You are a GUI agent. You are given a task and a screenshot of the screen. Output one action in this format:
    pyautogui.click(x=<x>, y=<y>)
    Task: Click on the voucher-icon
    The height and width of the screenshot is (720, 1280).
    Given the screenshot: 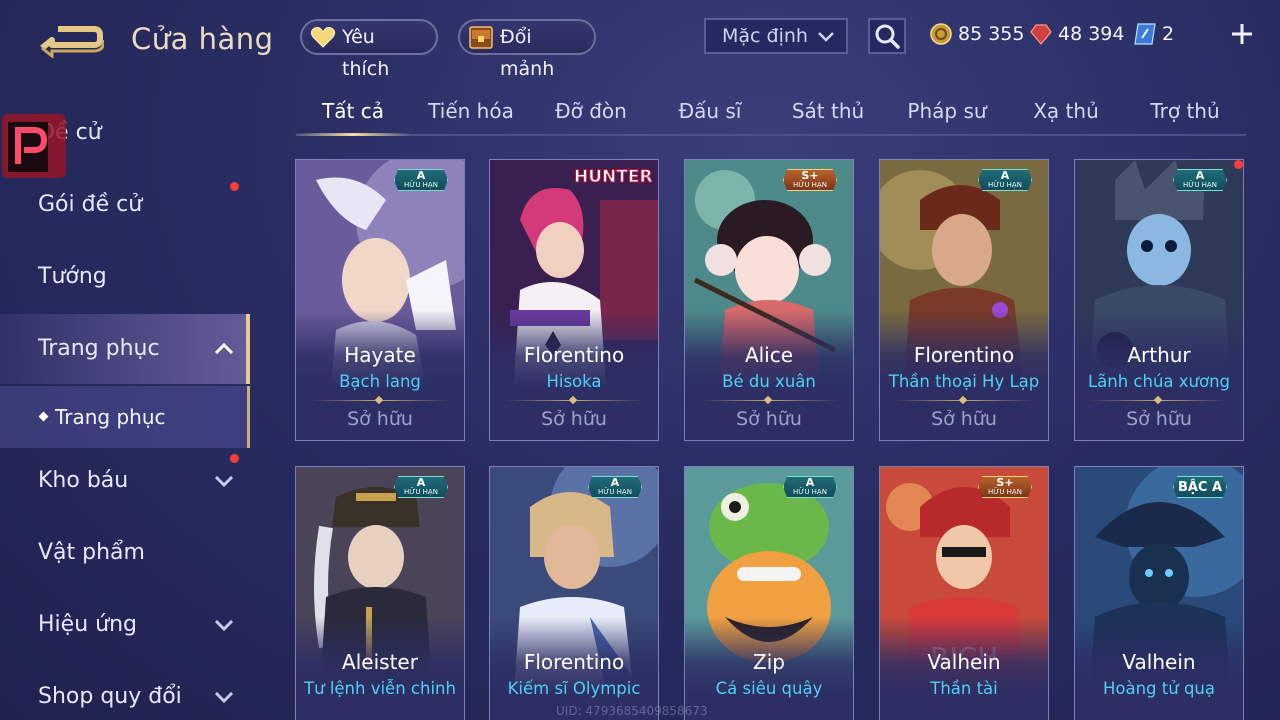 What is the action you would take?
    pyautogui.click(x=1145, y=34)
    